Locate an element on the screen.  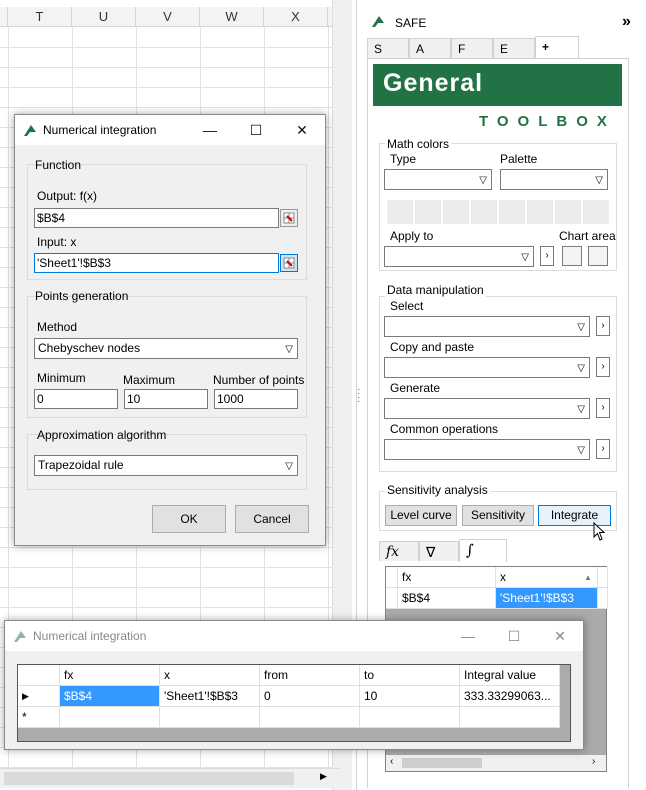
grid-horizontal-scrollbar: ‹ › is located at coordinates (496, 763).